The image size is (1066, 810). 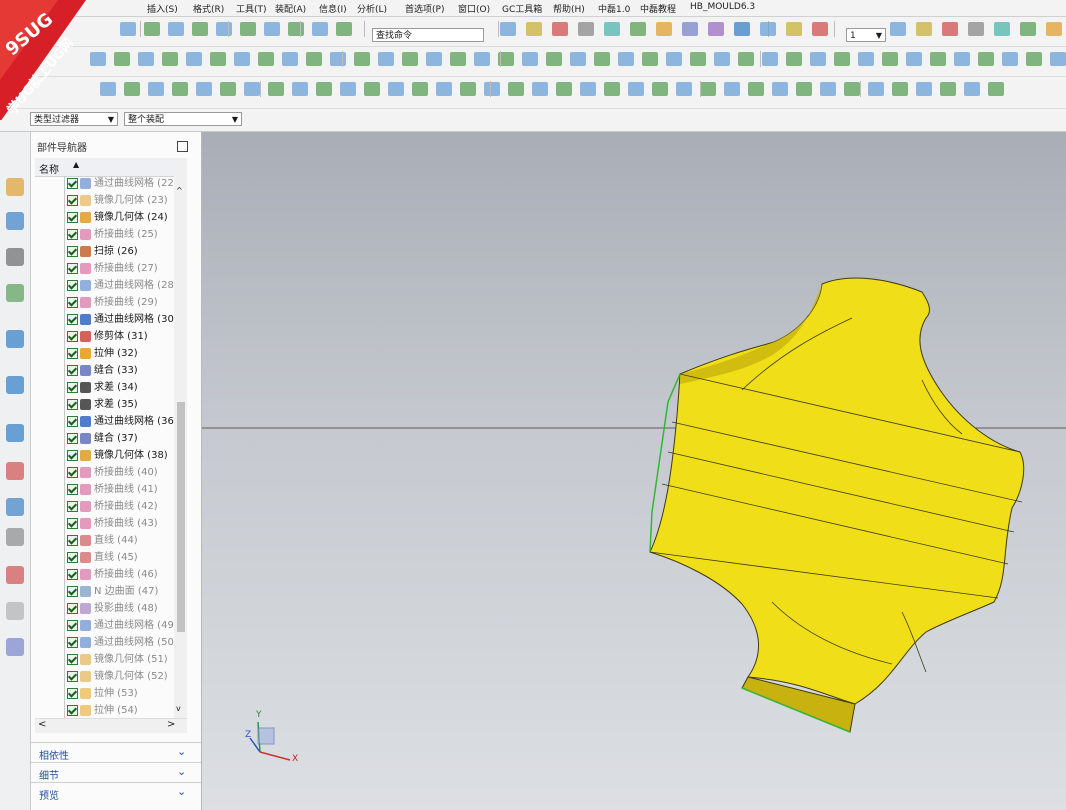 What do you see at coordinates (658, 8) in the screenshot?
I see `menu-item-11: 中磊教程` at bounding box center [658, 8].